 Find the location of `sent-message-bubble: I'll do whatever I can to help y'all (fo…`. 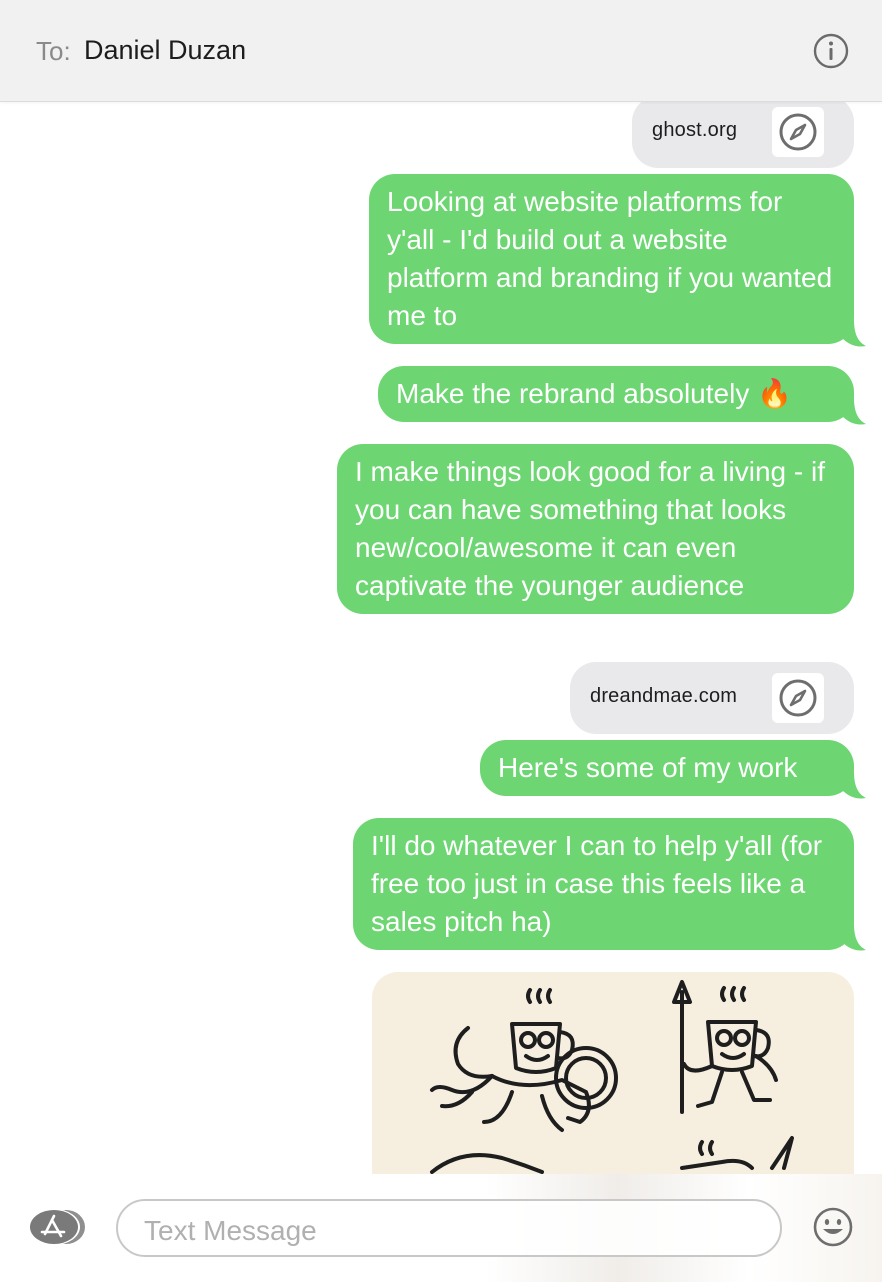

sent-message-bubble: I'll do whatever I can to help y'all (fo… is located at coordinates (603, 884).